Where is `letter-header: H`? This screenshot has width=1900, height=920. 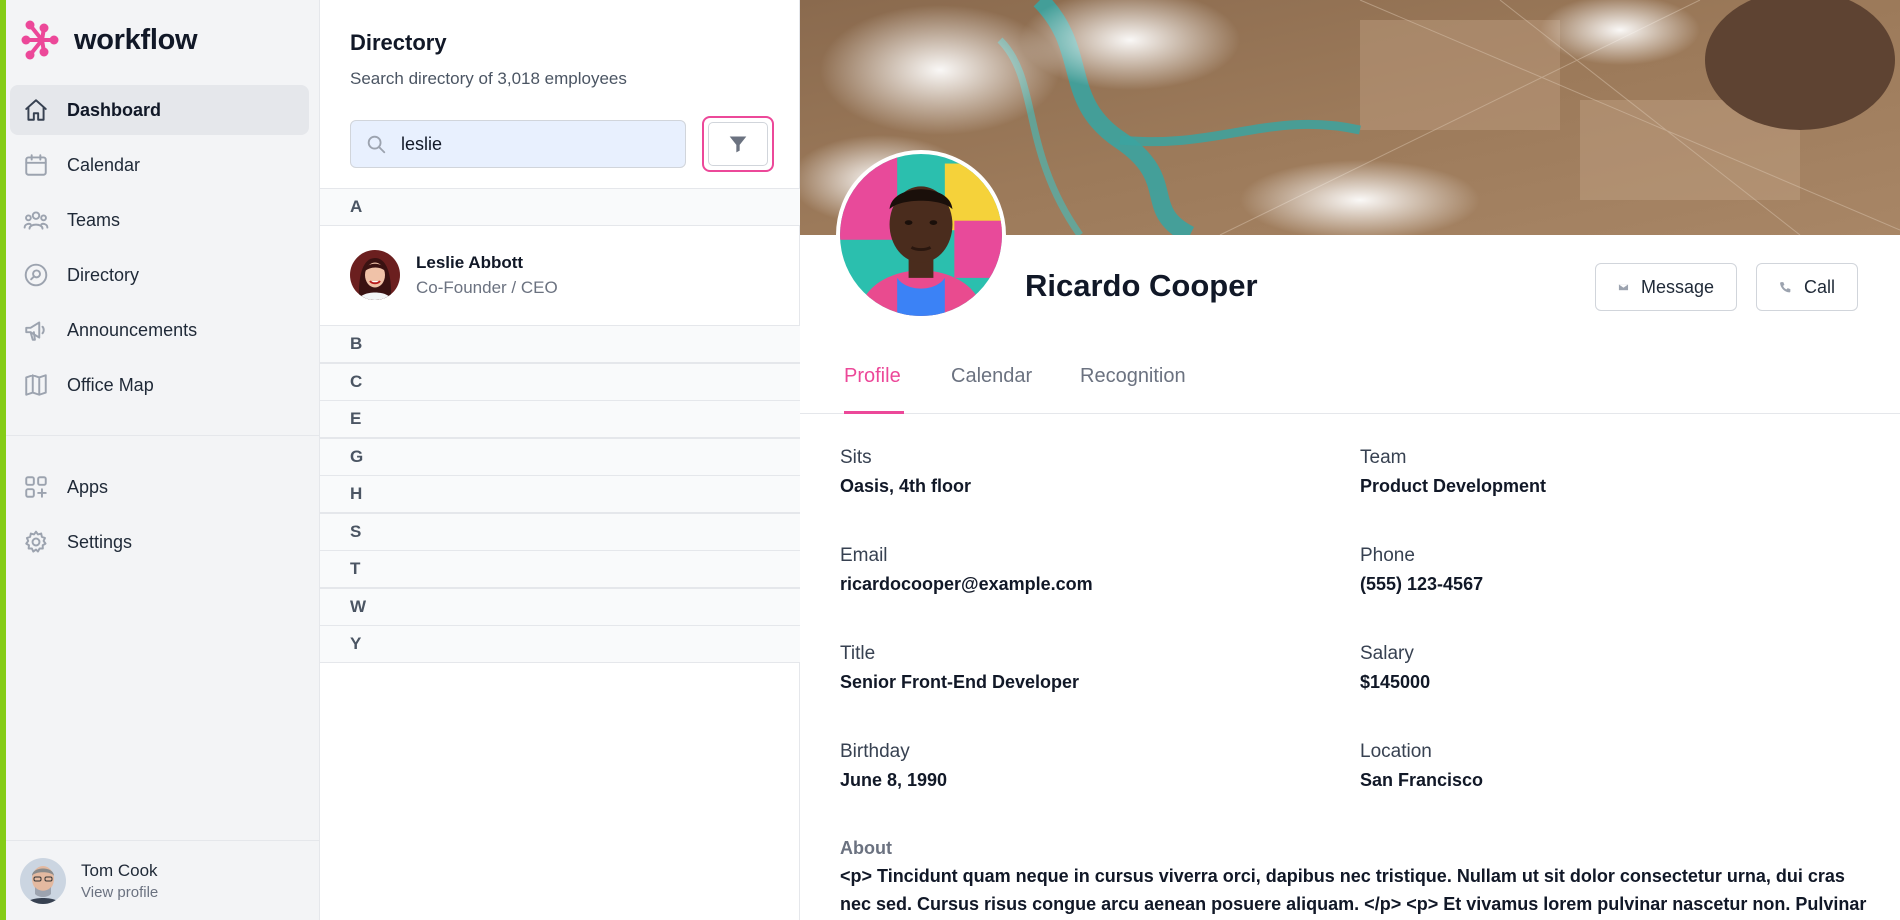
letter-header: H is located at coordinates (560, 494).